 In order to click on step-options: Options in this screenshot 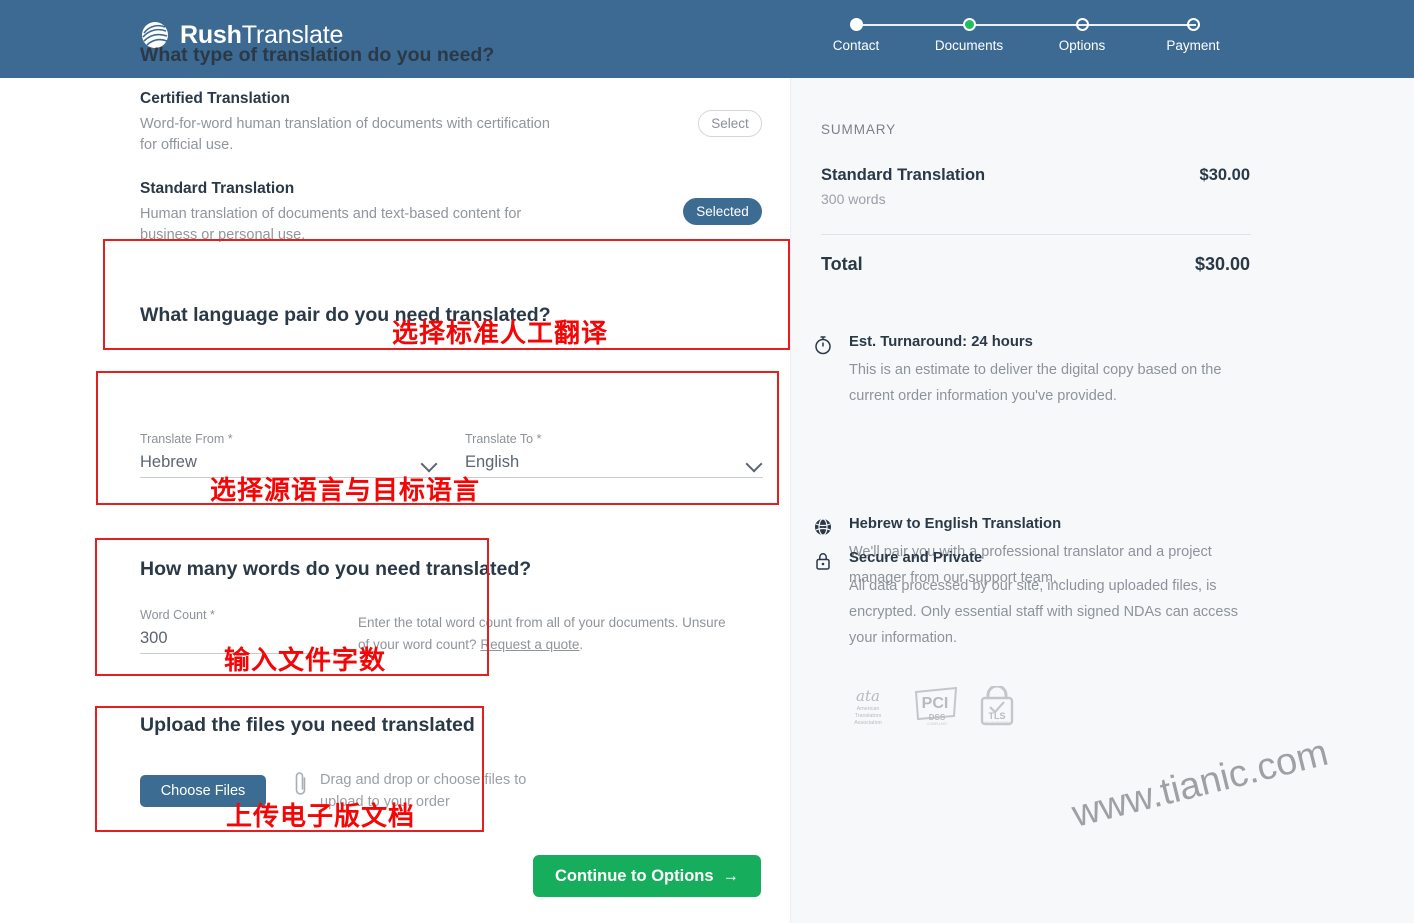, I will do `click(1082, 33)`.